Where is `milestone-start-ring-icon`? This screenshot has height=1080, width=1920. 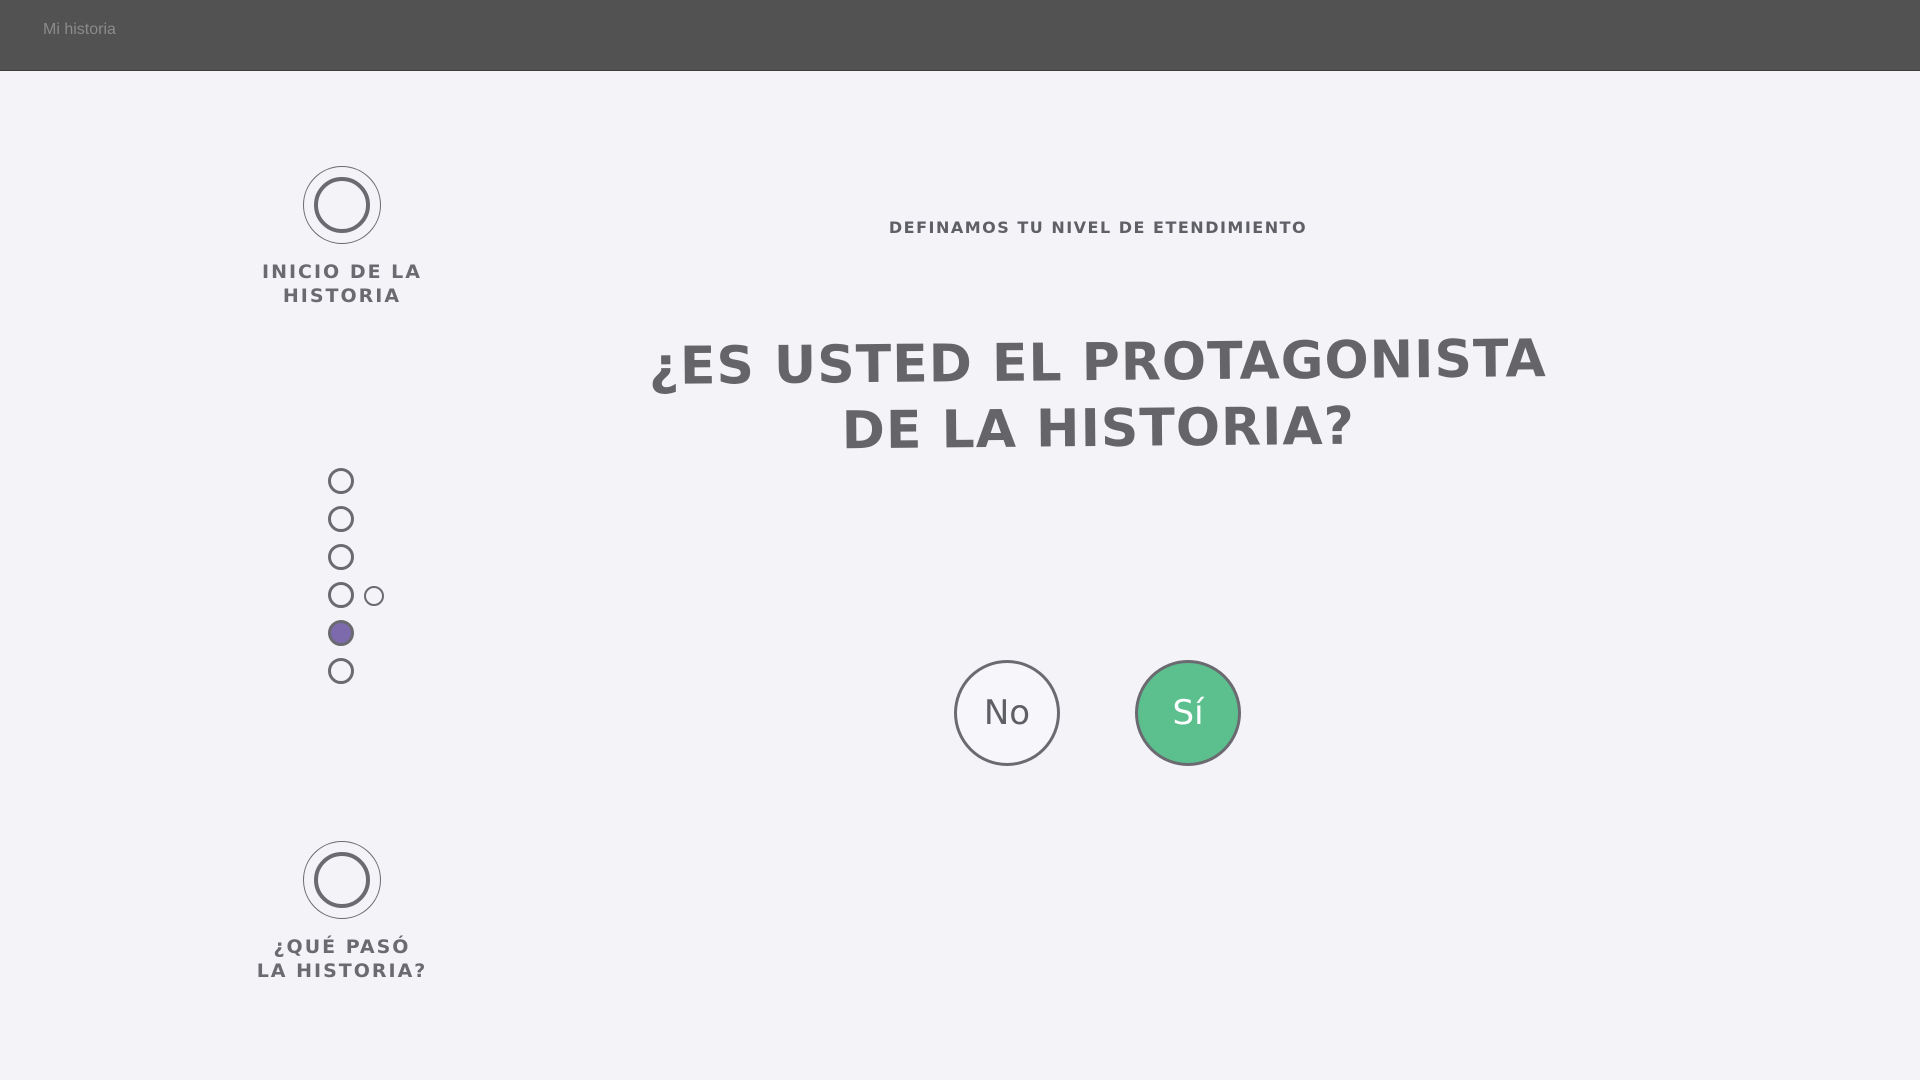 milestone-start-ring-icon is located at coordinates (342, 205).